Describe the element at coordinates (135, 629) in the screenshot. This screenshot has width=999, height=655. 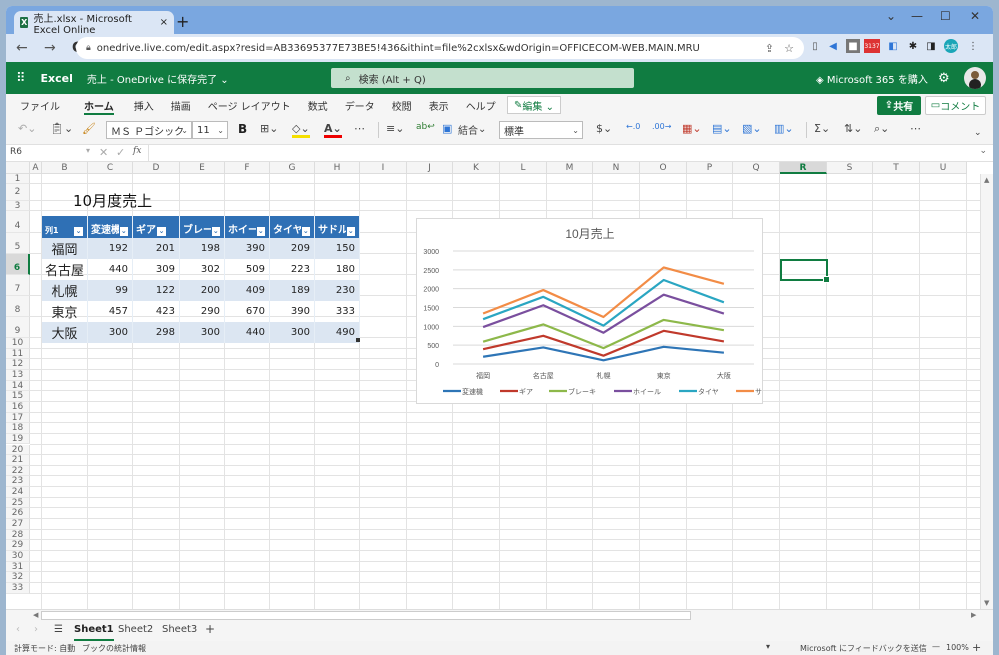
I see `sheet-tab-sheet2: Sheet2` at that location.